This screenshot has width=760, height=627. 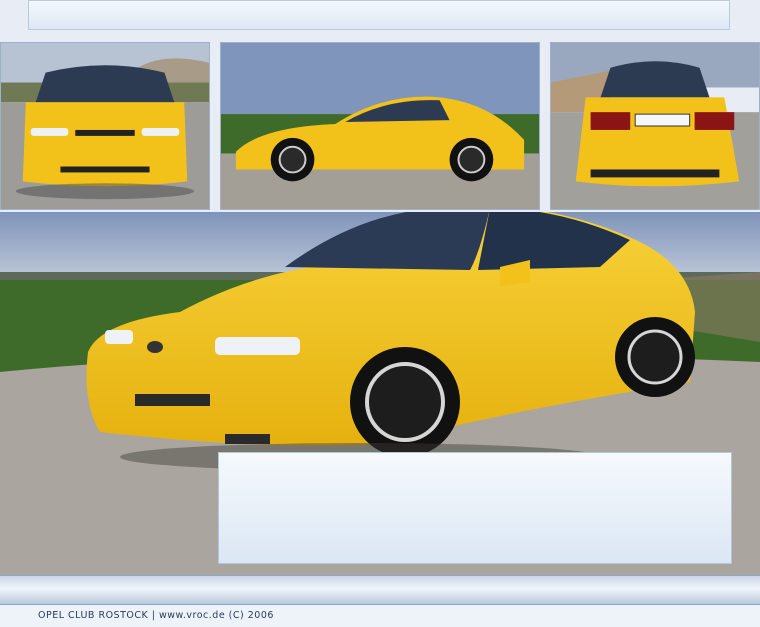 I want to click on header-banner, so click(x=379, y=15).